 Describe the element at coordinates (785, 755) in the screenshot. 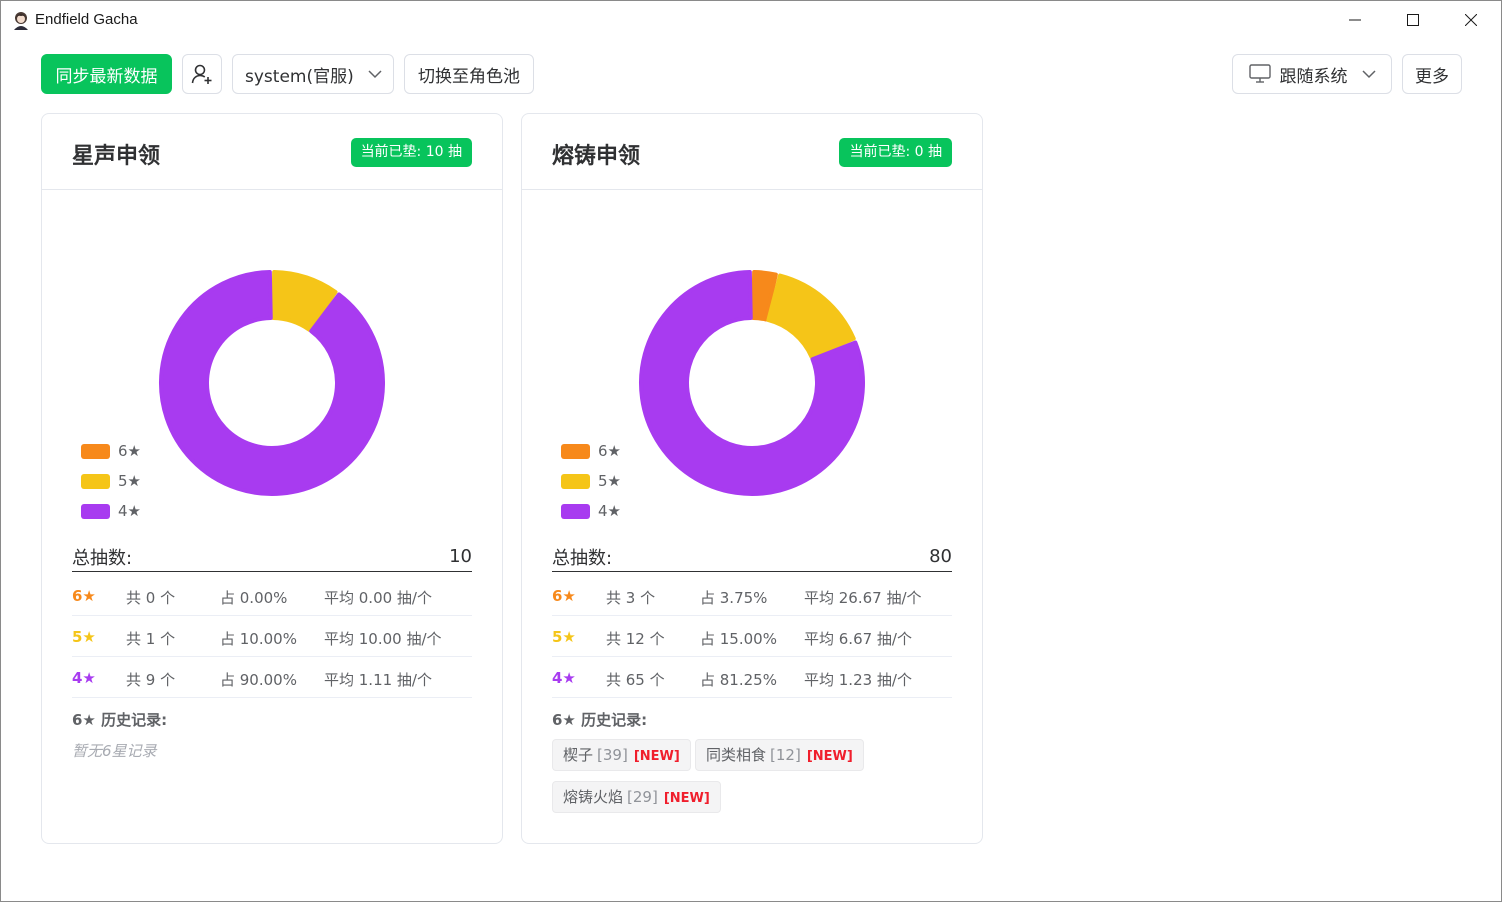

I see `history-tag-pity: [12]` at that location.